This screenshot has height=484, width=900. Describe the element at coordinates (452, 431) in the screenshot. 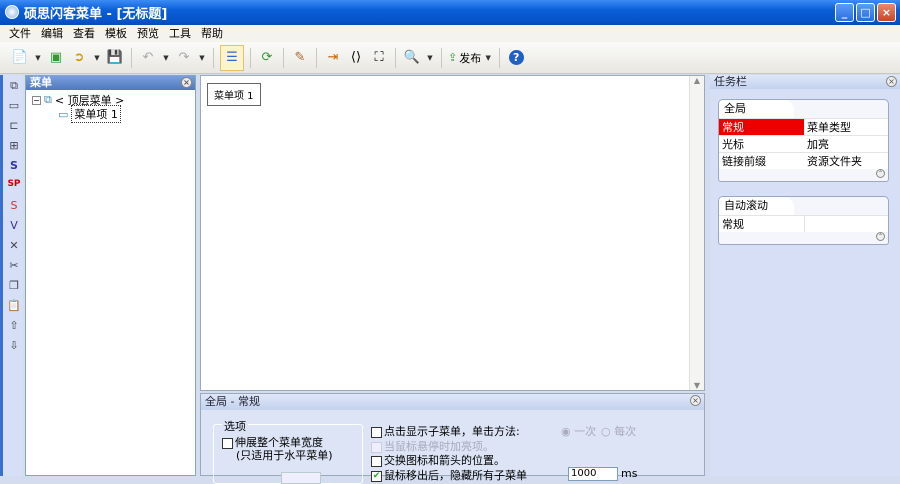

I see `click-show-label: 点击显示子菜单，单击方法:` at that location.